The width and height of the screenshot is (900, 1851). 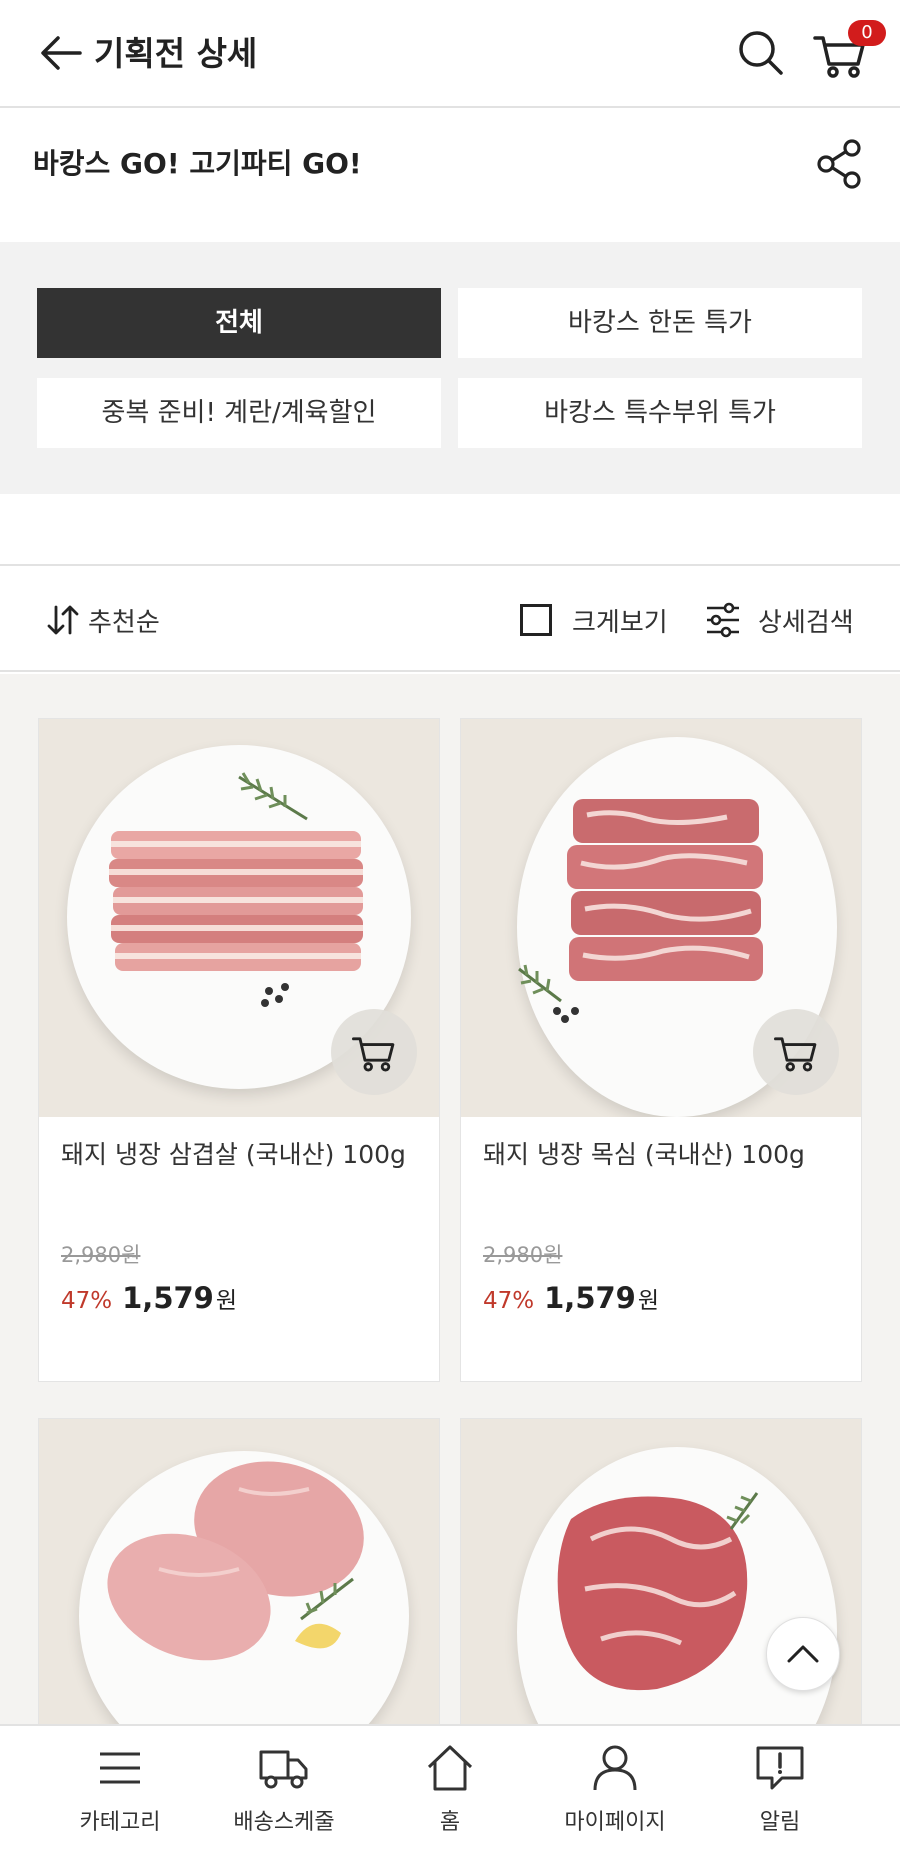 I want to click on top-bar: 기획전 상세 0, so click(x=450, y=54).